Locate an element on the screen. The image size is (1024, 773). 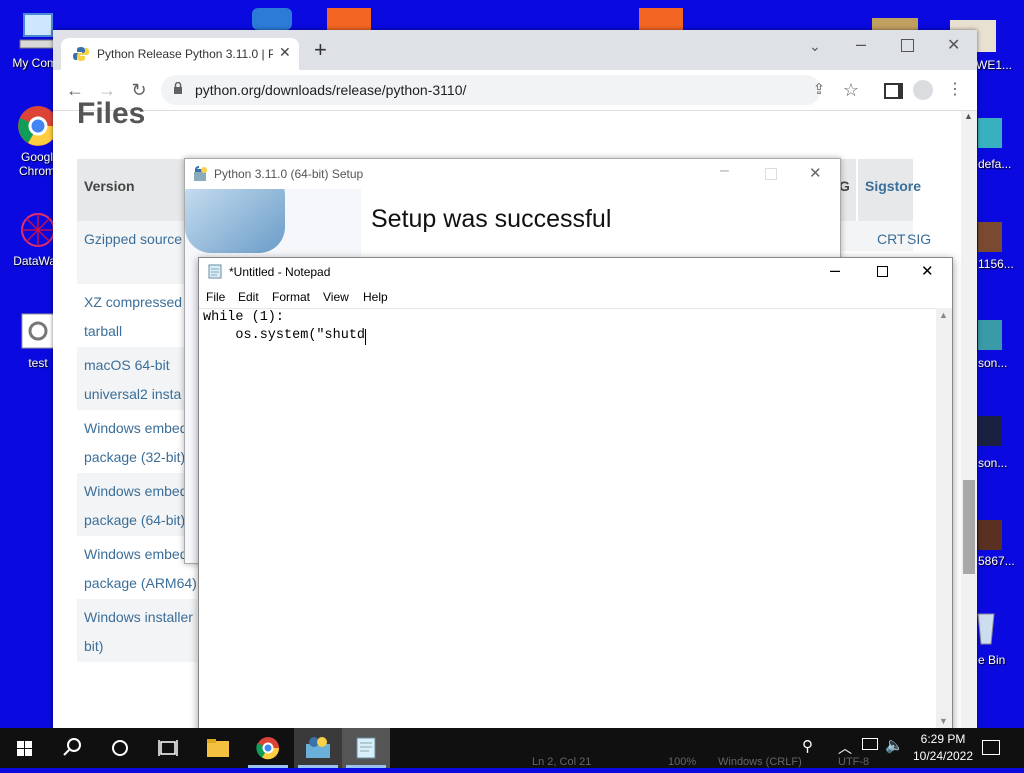
notepad-scrollbar: ▲ ▼ is located at coordinates (944, 519).